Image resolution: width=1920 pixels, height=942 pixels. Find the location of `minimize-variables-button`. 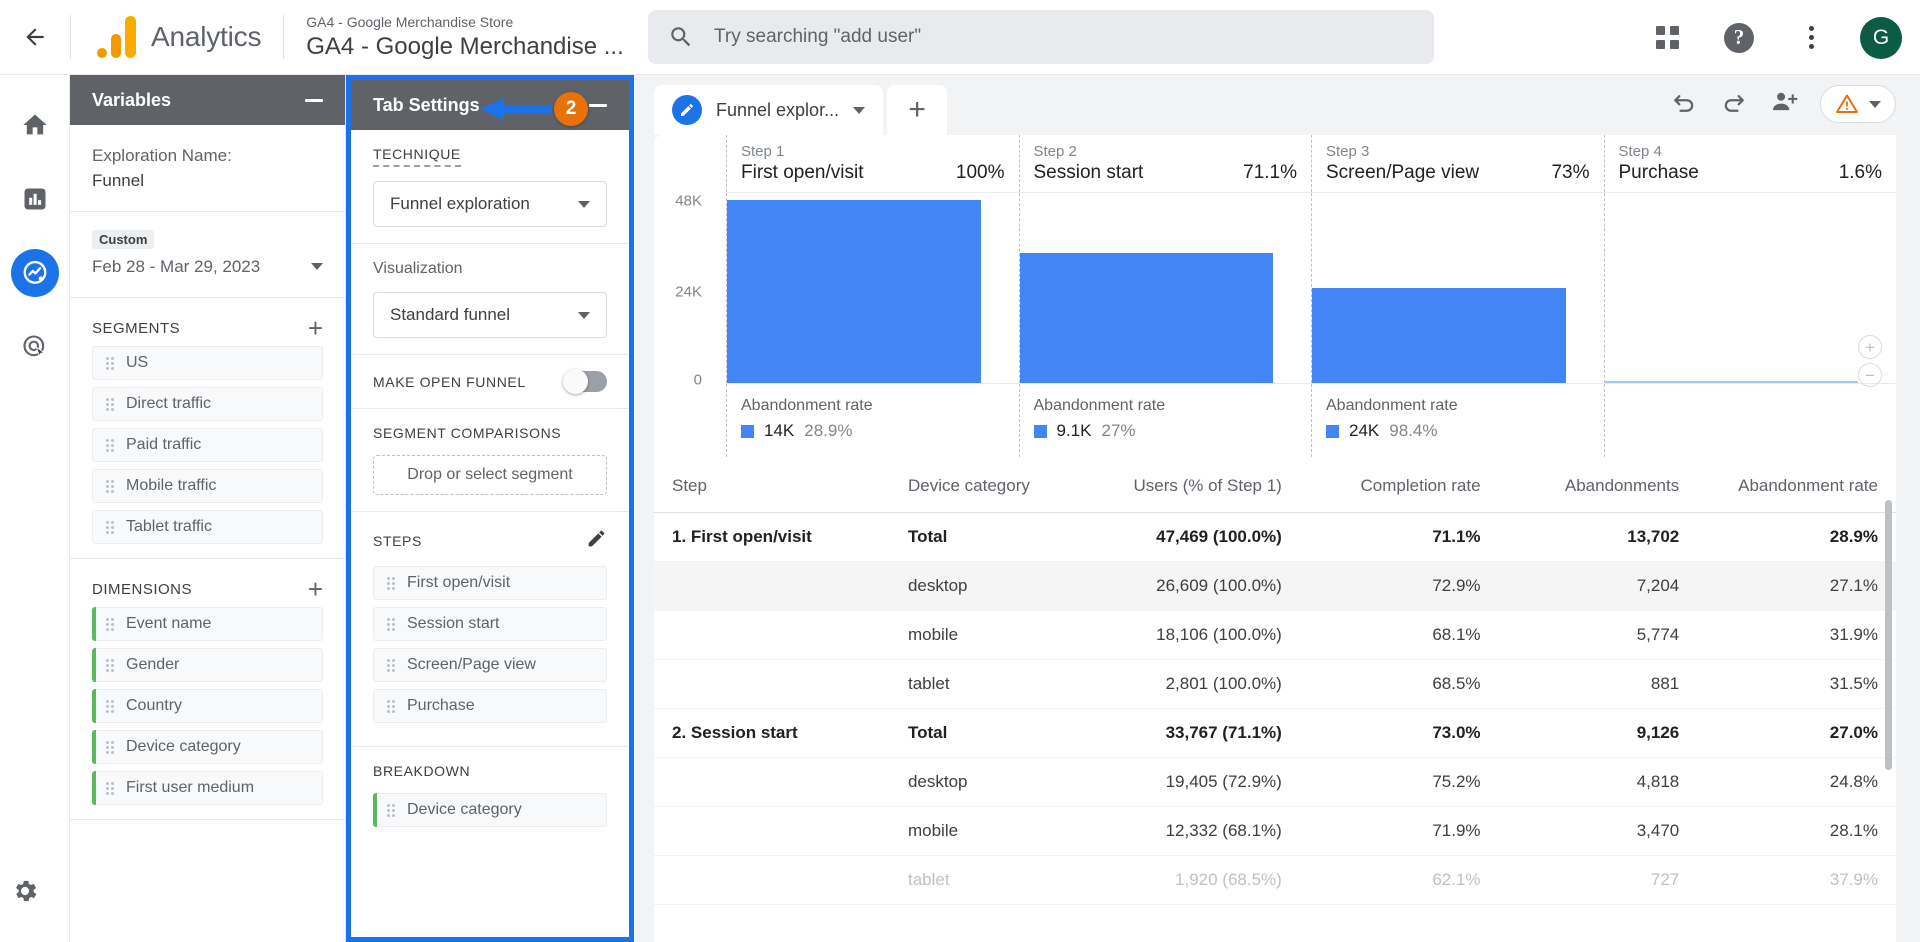

minimize-variables-button is located at coordinates (314, 100).